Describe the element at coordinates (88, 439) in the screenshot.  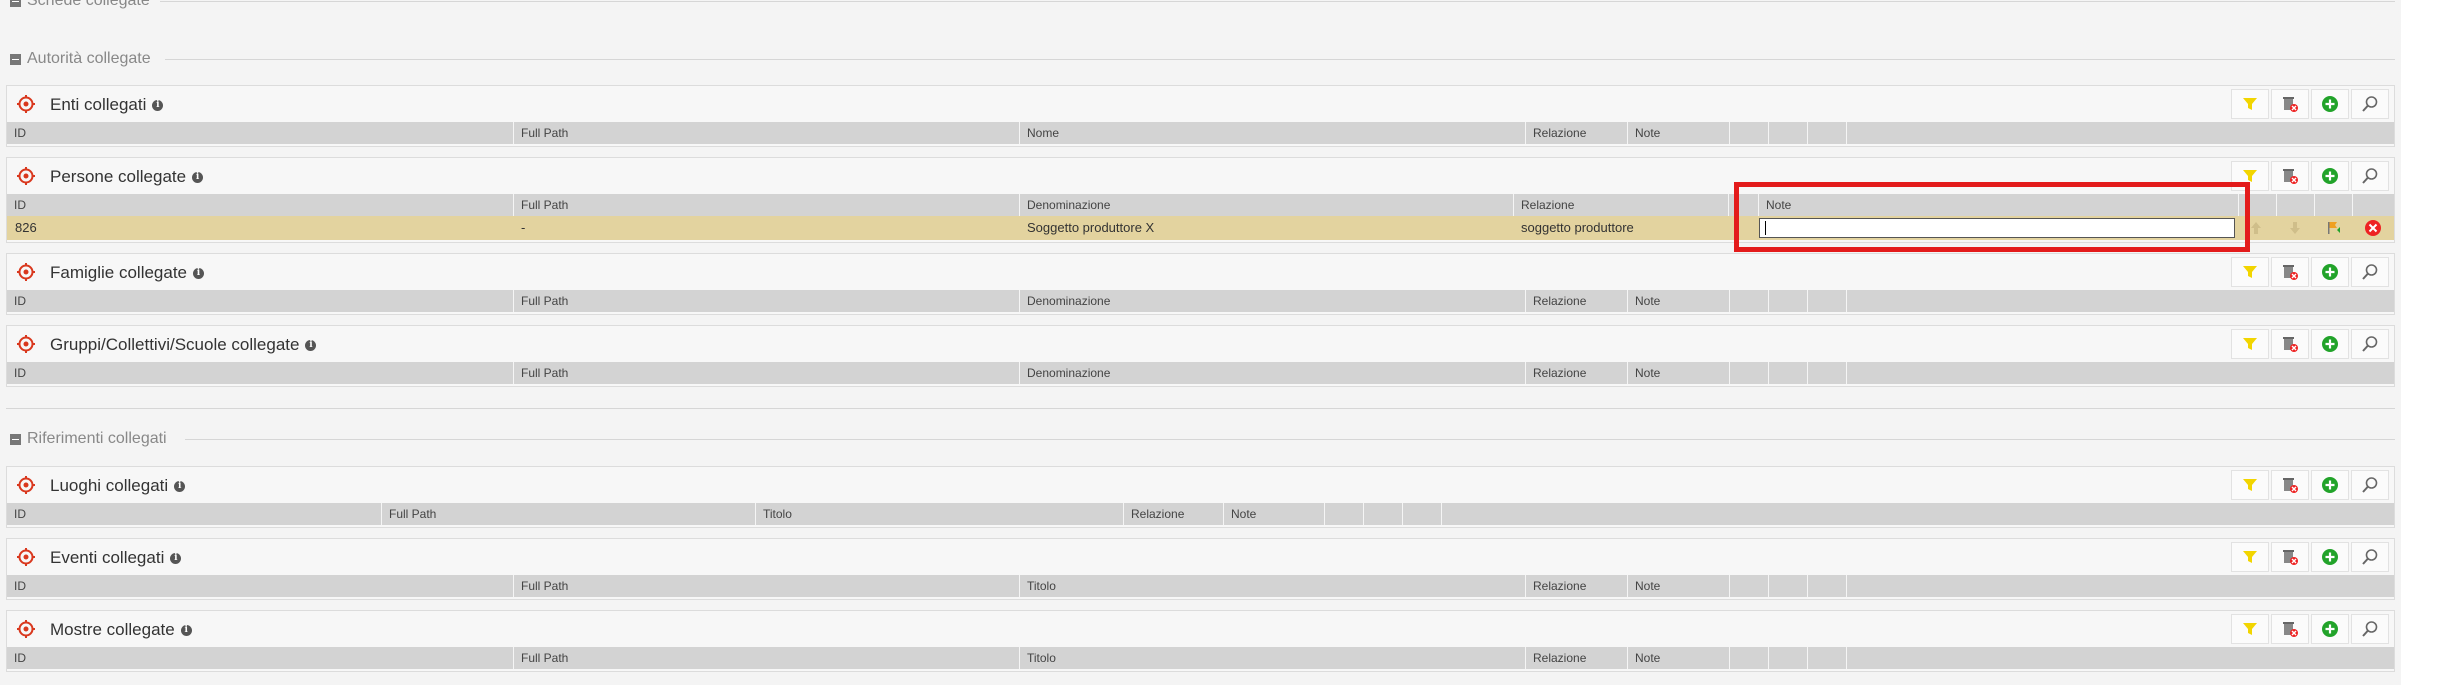
I see `section-legend-riferimenti: Riferimenti collegati` at that location.